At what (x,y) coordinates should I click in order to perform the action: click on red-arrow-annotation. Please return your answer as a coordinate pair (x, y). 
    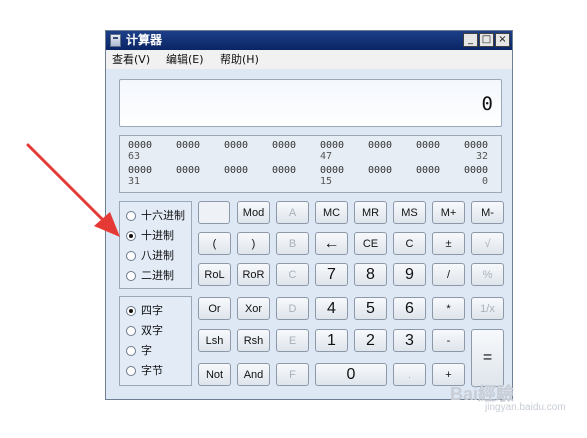
    Looking at the image, I should click on (73, 190).